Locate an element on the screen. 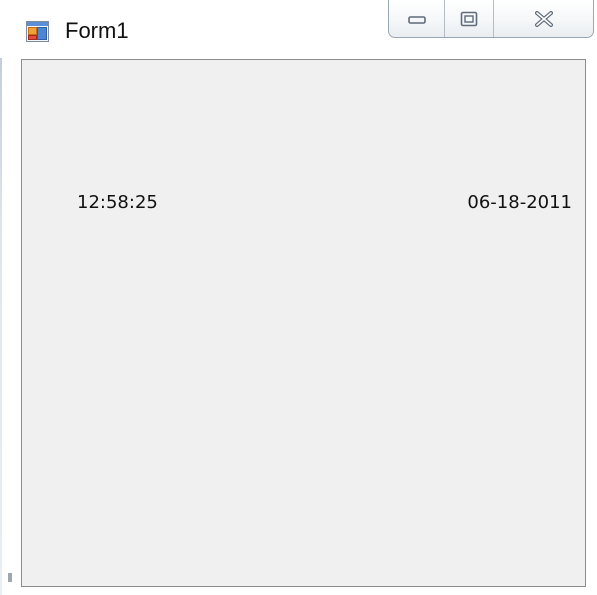  form-app-icon is located at coordinates (37, 31).